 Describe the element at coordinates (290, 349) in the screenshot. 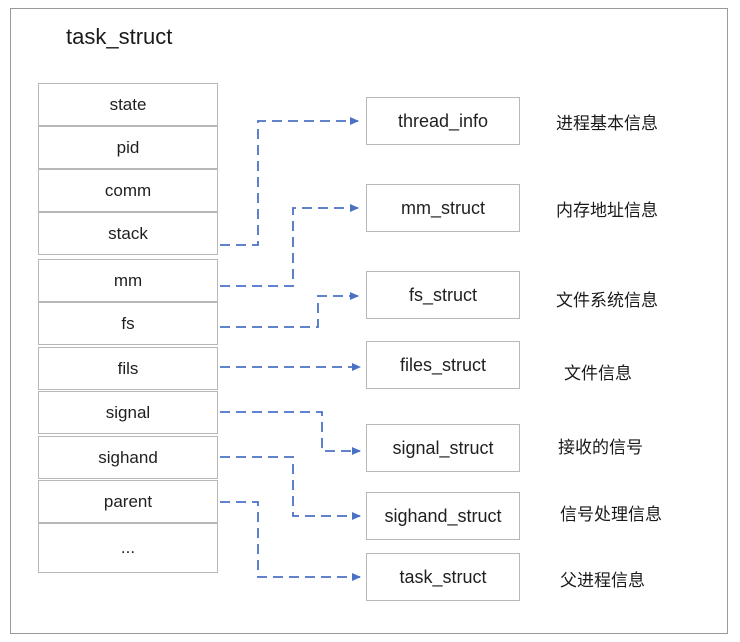

I see `connector-arrows` at that location.